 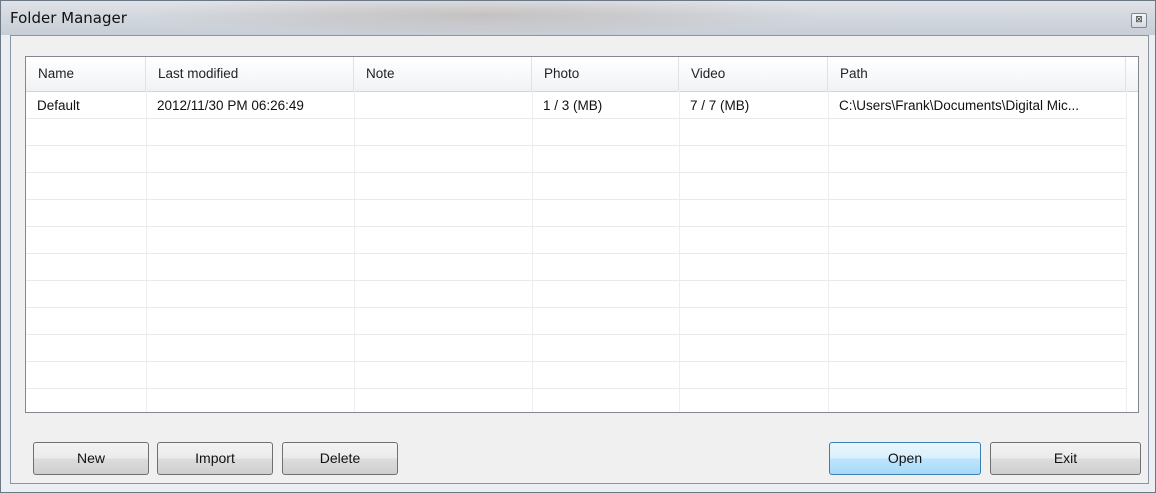 What do you see at coordinates (443, 105) in the screenshot?
I see `cell-note` at bounding box center [443, 105].